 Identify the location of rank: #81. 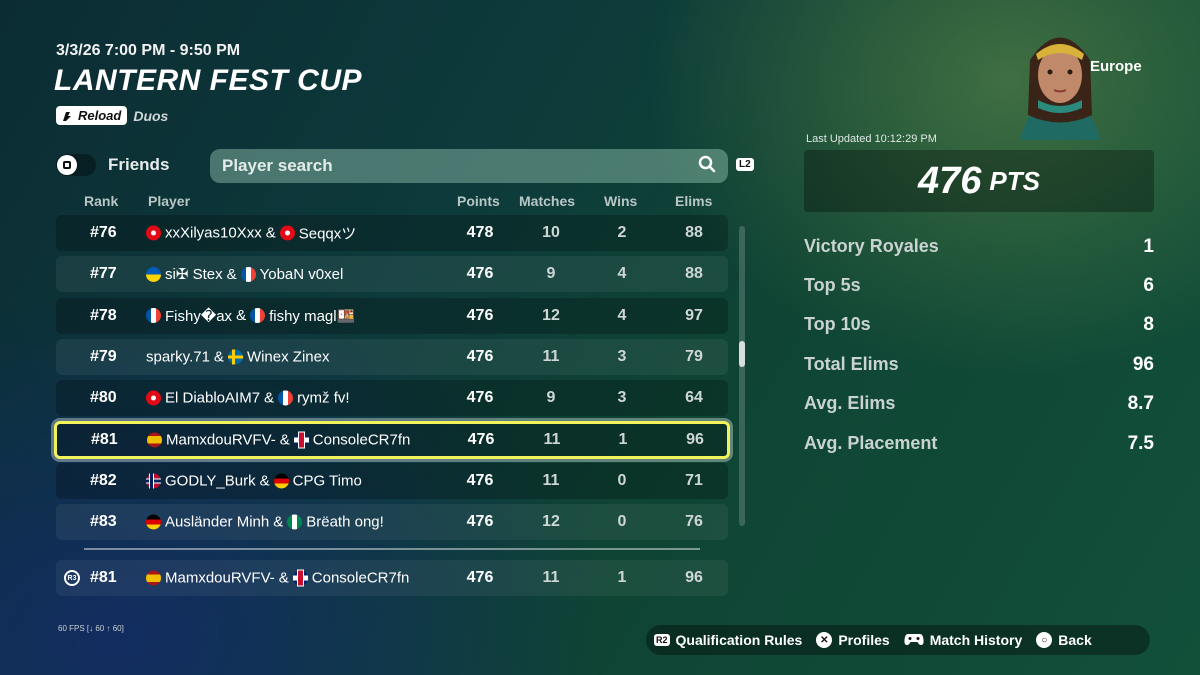
(104, 439).